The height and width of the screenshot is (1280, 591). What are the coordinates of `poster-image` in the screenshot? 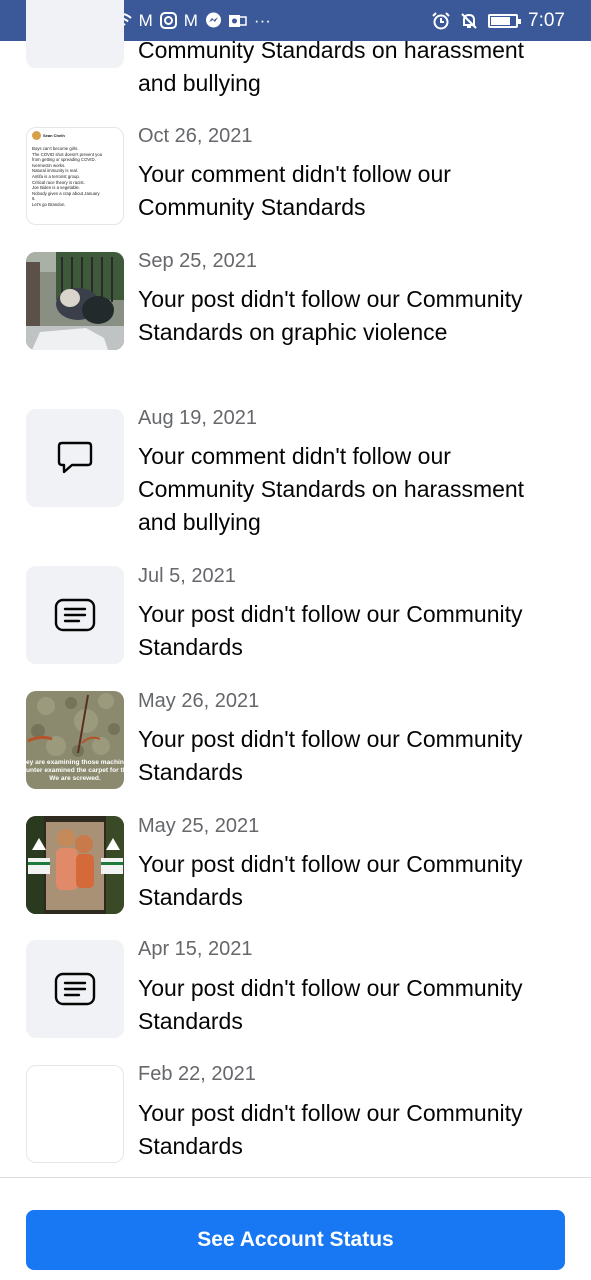 It's located at (75, 865).